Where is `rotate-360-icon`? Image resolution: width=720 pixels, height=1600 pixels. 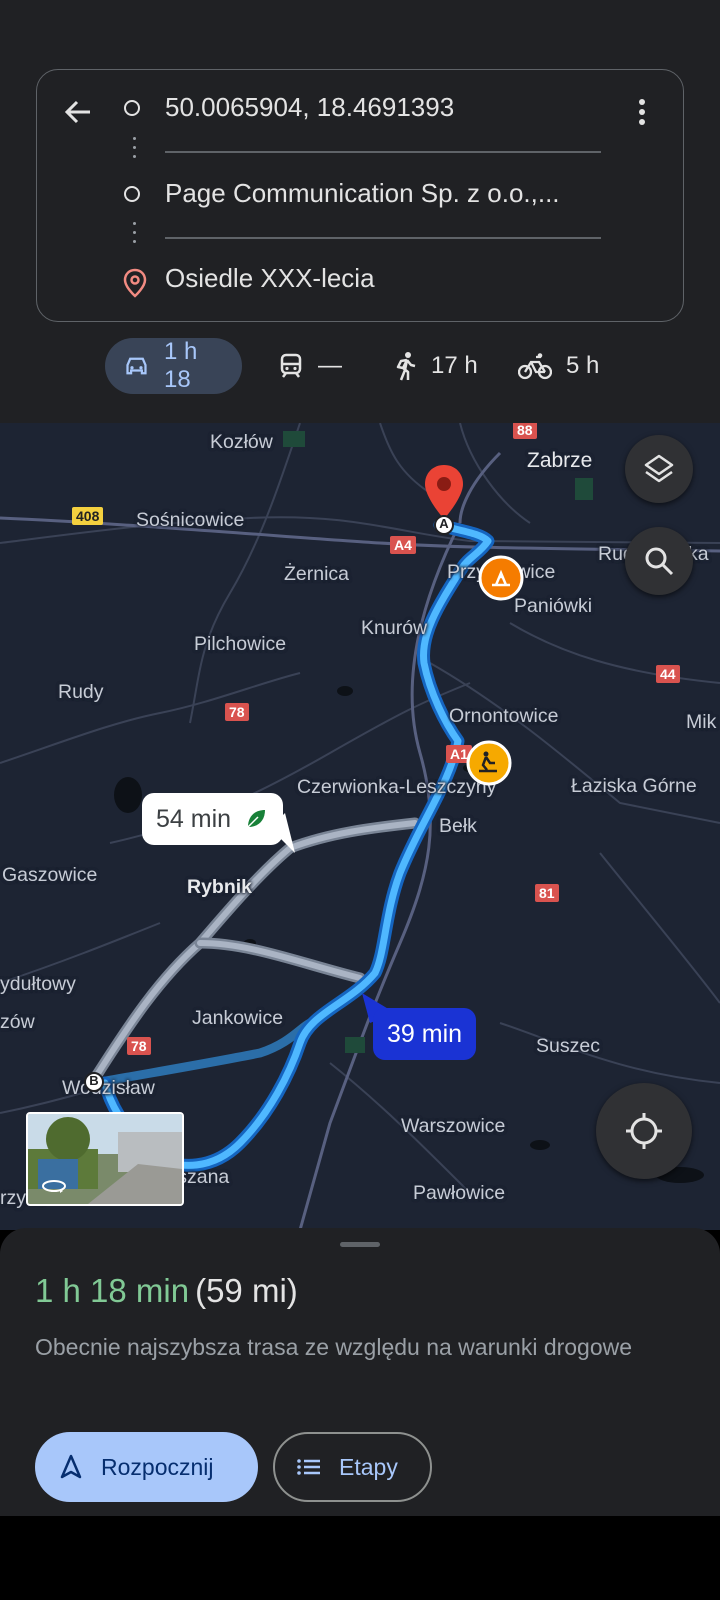 rotate-360-icon is located at coordinates (54, 1186).